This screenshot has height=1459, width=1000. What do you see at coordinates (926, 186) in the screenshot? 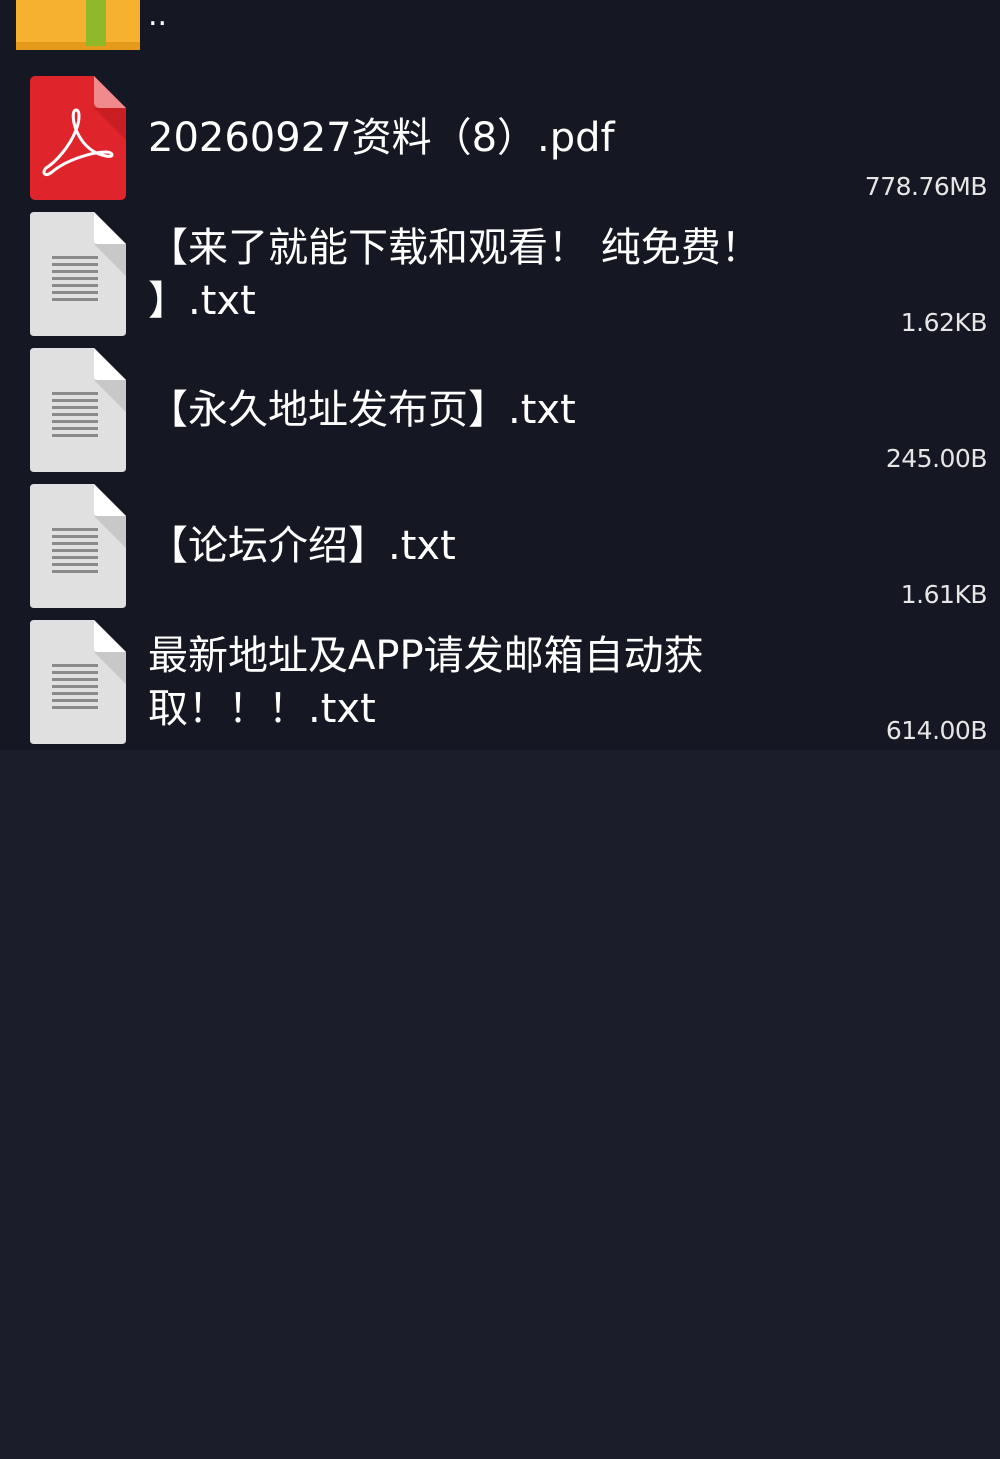
I see `file-size: 778.76MB` at bounding box center [926, 186].